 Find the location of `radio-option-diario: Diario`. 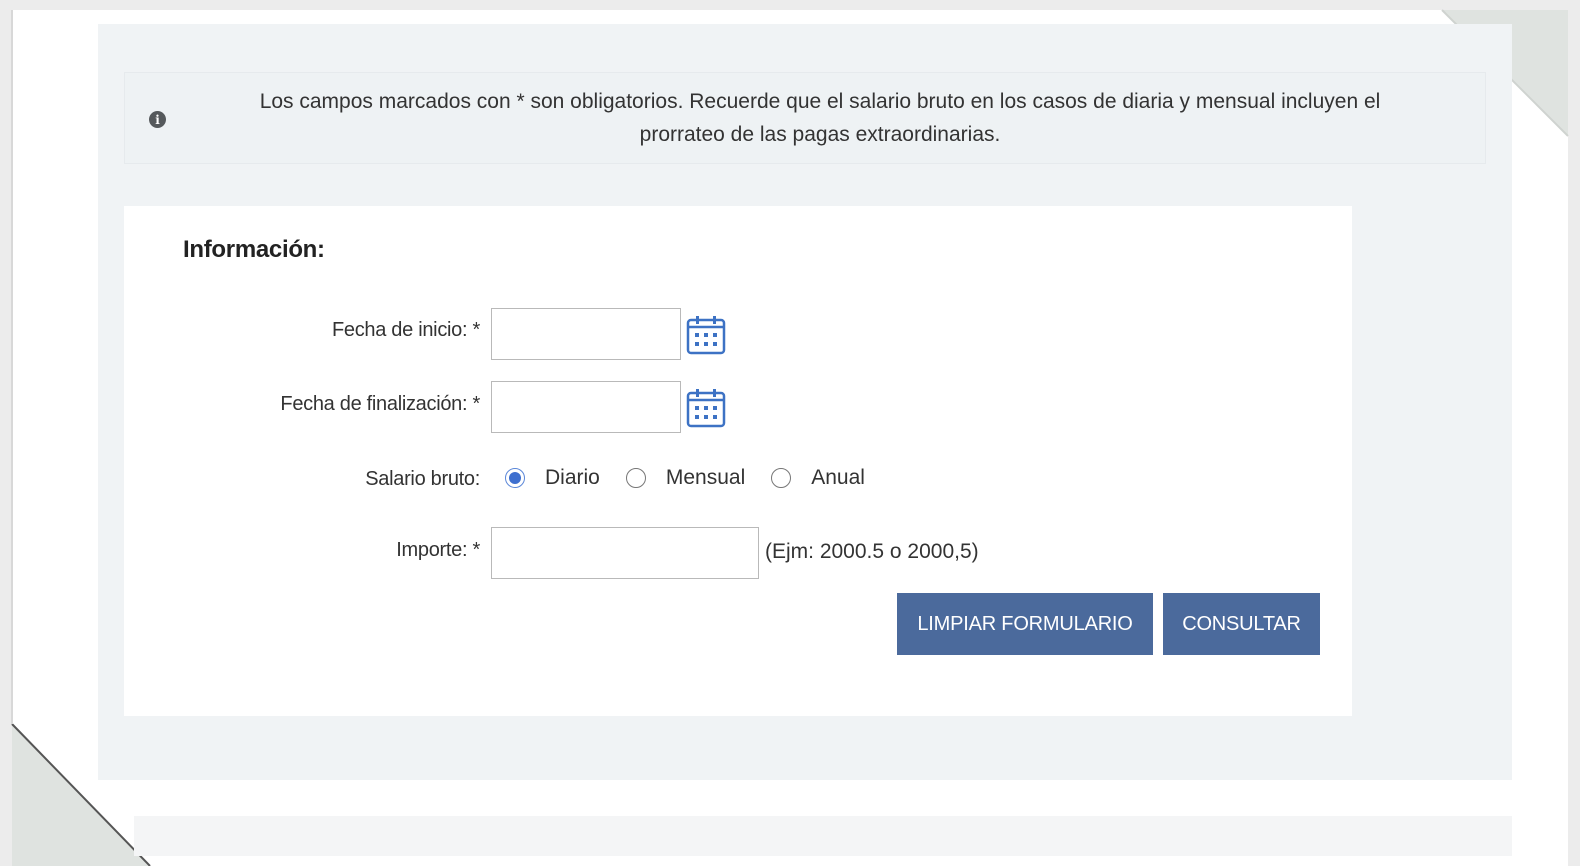

radio-option-diario: Diario is located at coordinates (552, 478).